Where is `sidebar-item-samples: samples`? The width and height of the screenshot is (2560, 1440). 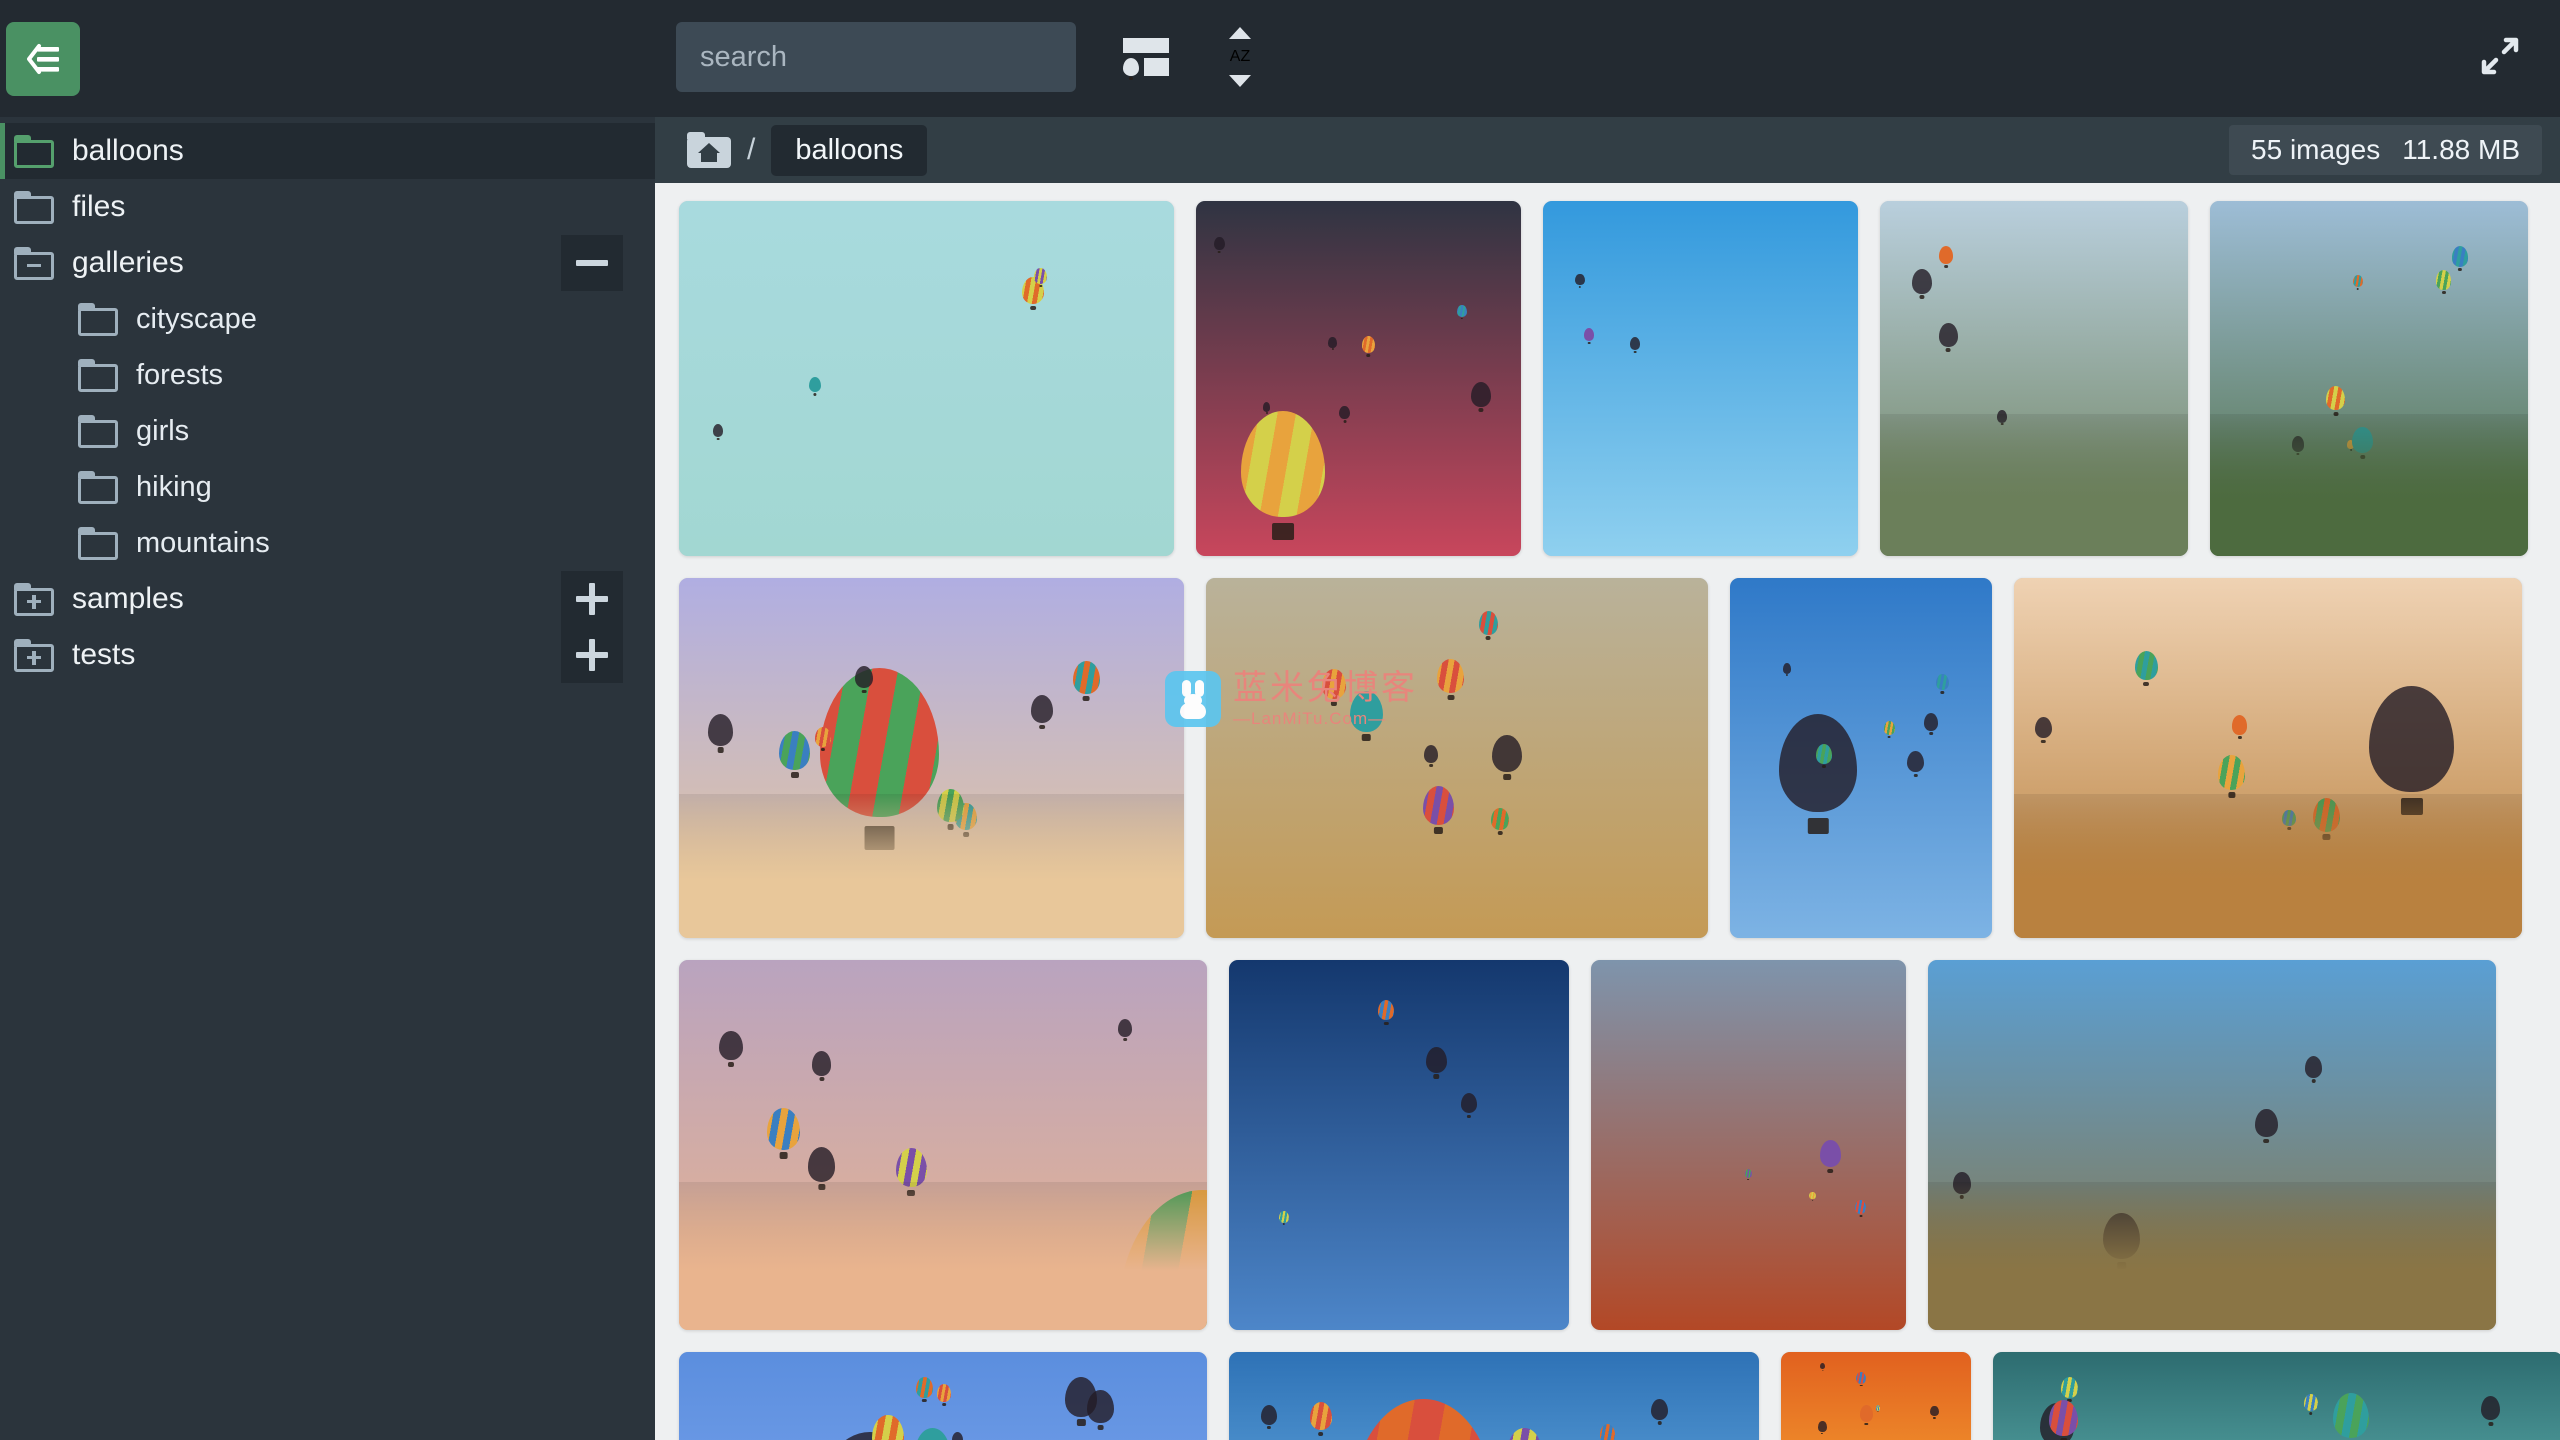 sidebar-item-samples: samples is located at coordinates (327, 599).